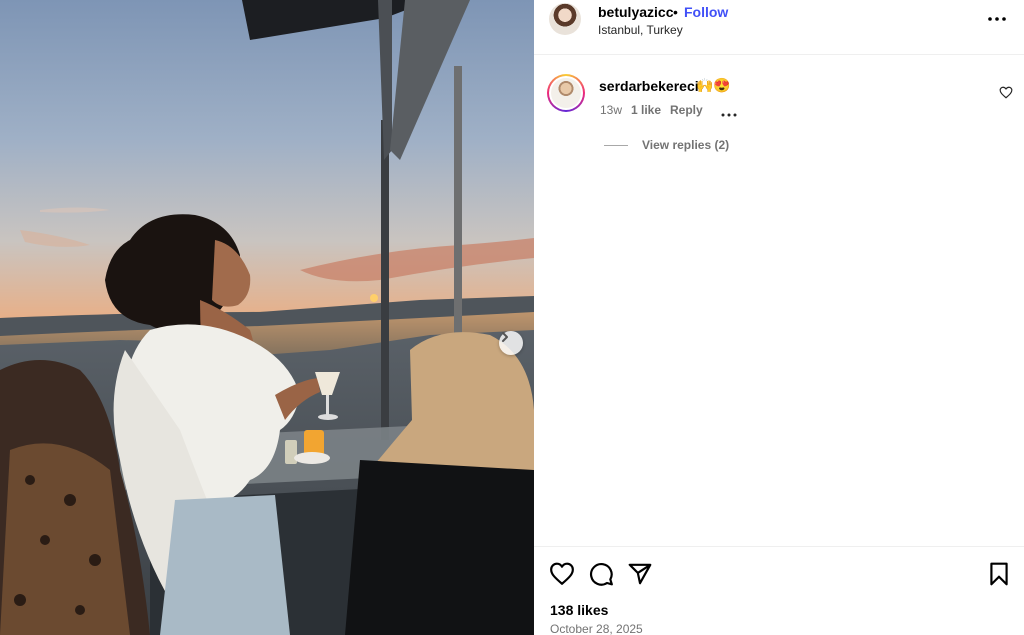  Describe the element at coordinates (640, 574) in the screenshot. I see `share-icon` at that location.